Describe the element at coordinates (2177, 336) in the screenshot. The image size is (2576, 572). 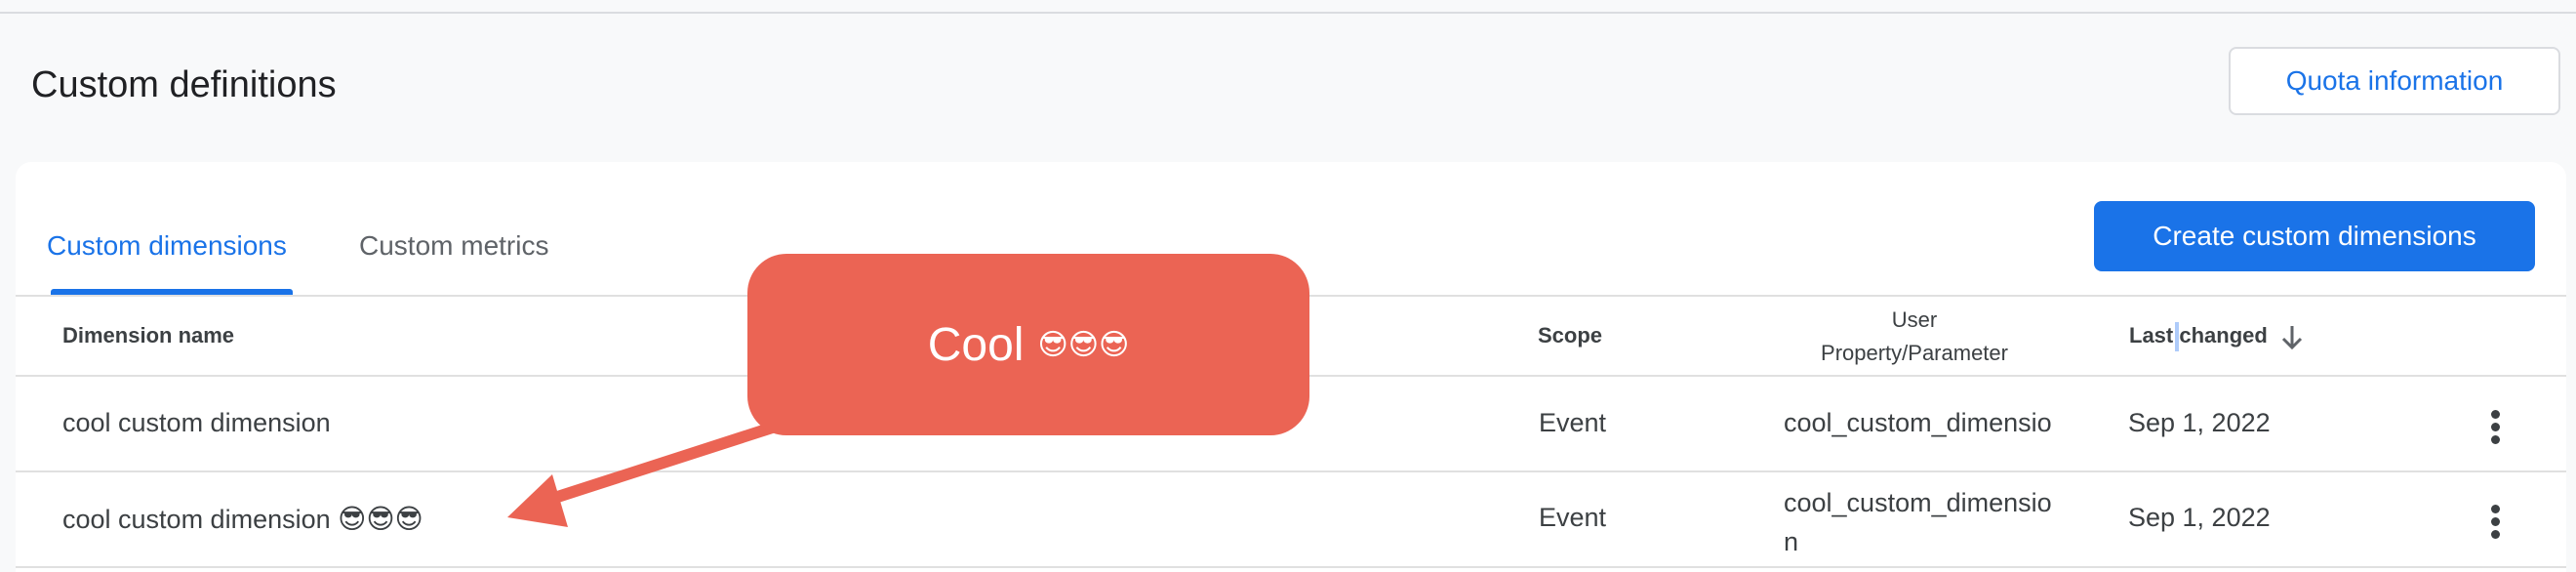
I see `text-cursor` at that location.